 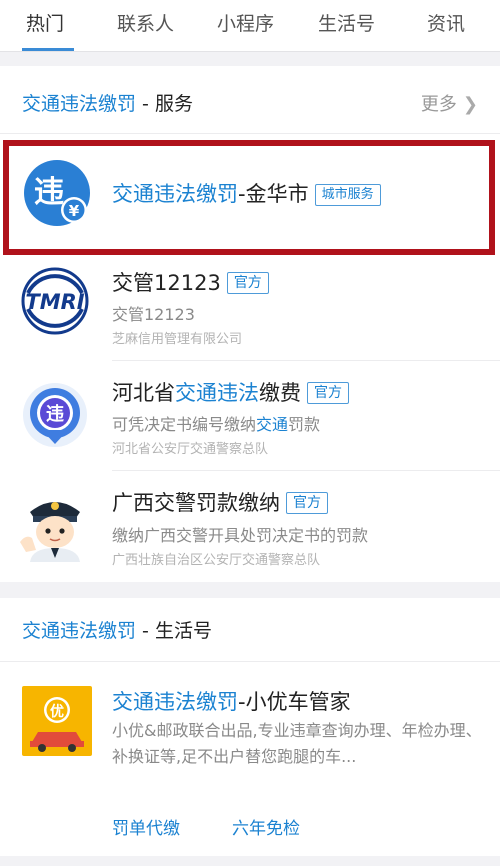 What do you see at coordinates (280, 393) in the screenshot?
I see `hebei-title-suffix: 缴费` at bounding box center [280, 393].